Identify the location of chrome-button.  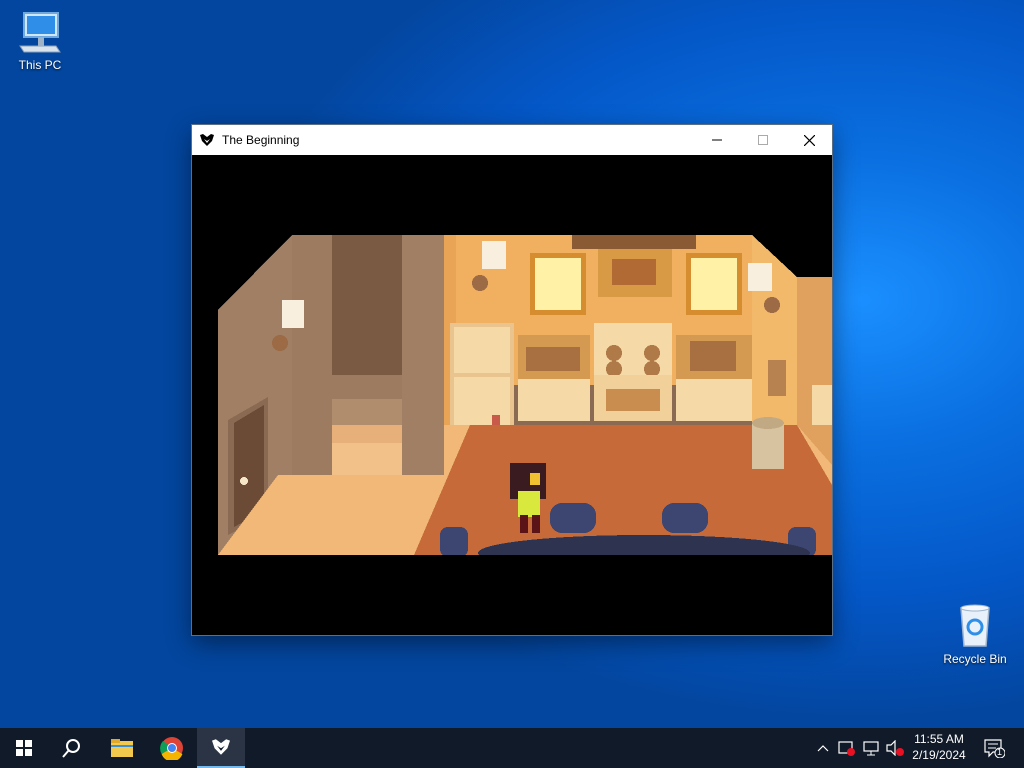
(172, 748).